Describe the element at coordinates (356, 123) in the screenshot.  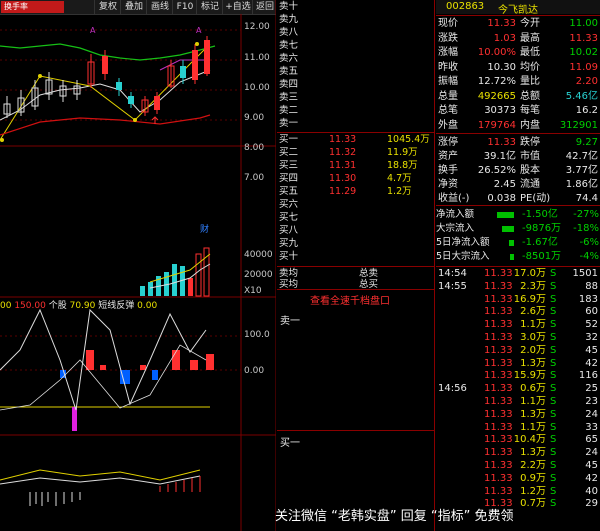
I see `sell-level-row: 卖一` at that location.